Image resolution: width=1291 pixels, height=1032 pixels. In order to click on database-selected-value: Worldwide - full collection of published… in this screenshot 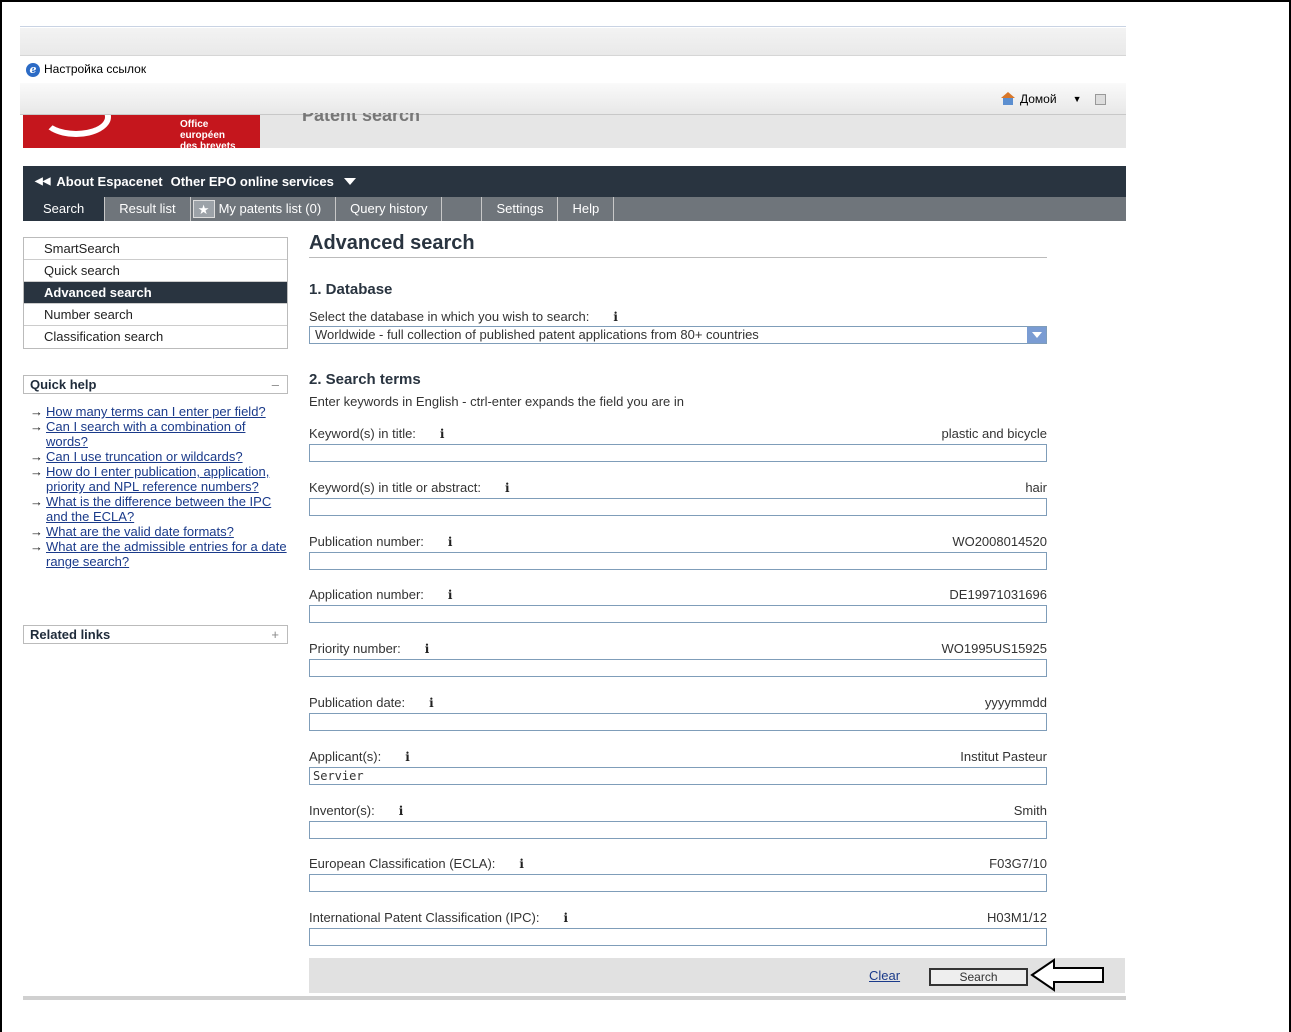, I will do `click(537, 334)`.